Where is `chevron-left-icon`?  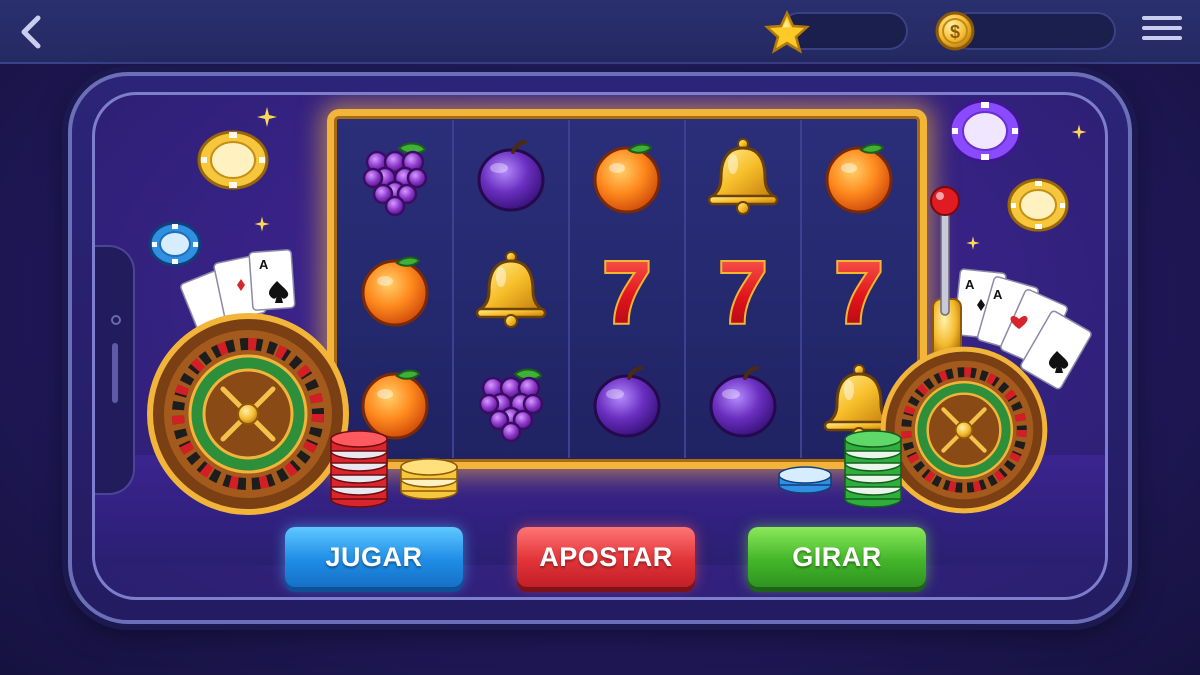 chevron-left-icon is located at coordinates (31, 32).